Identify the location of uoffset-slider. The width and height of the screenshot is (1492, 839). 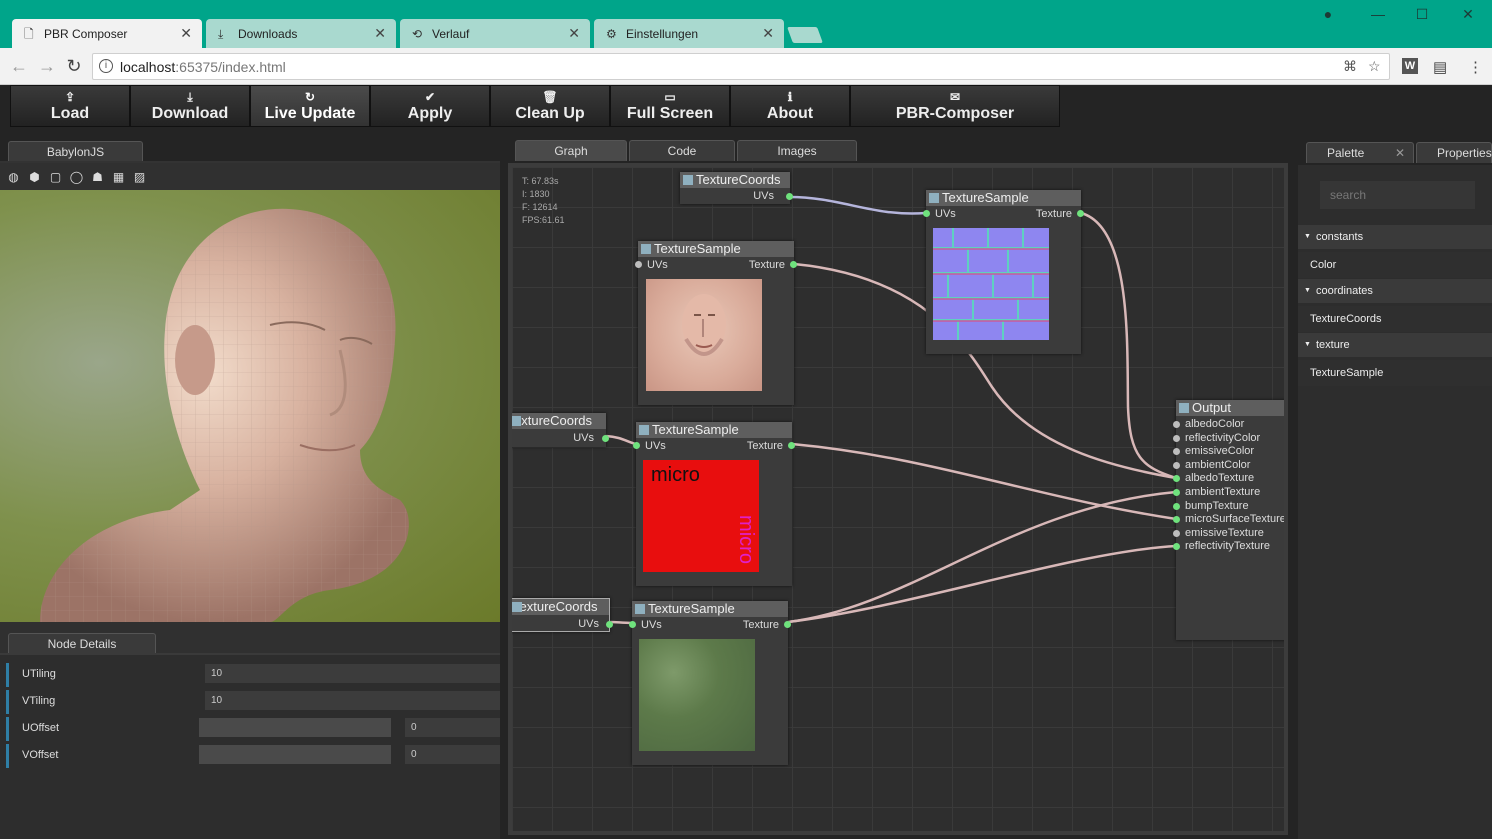
(295, 727).